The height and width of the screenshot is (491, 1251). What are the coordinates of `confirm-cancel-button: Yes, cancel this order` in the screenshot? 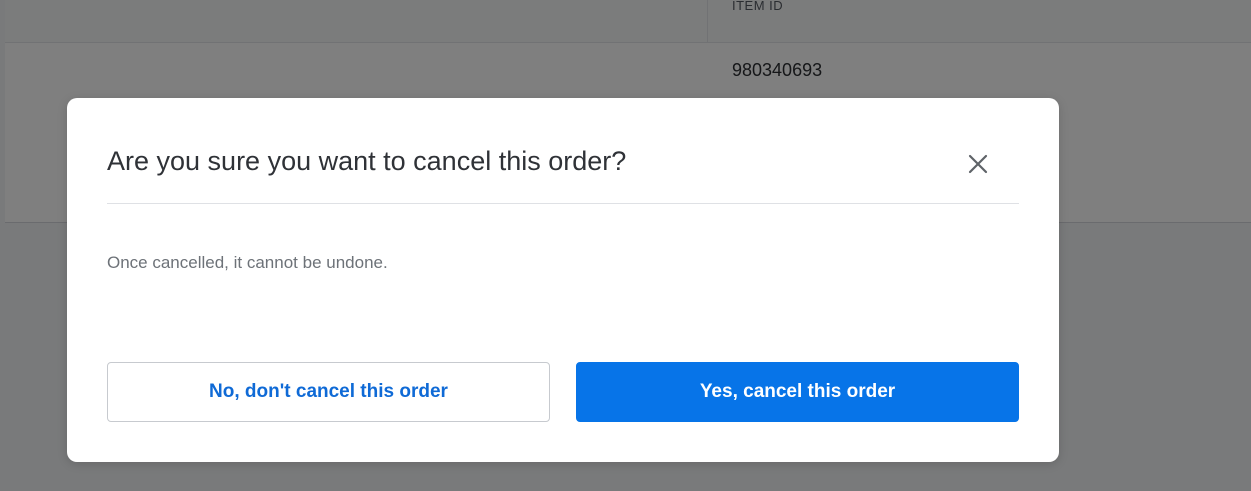 It's located at (797, 392).